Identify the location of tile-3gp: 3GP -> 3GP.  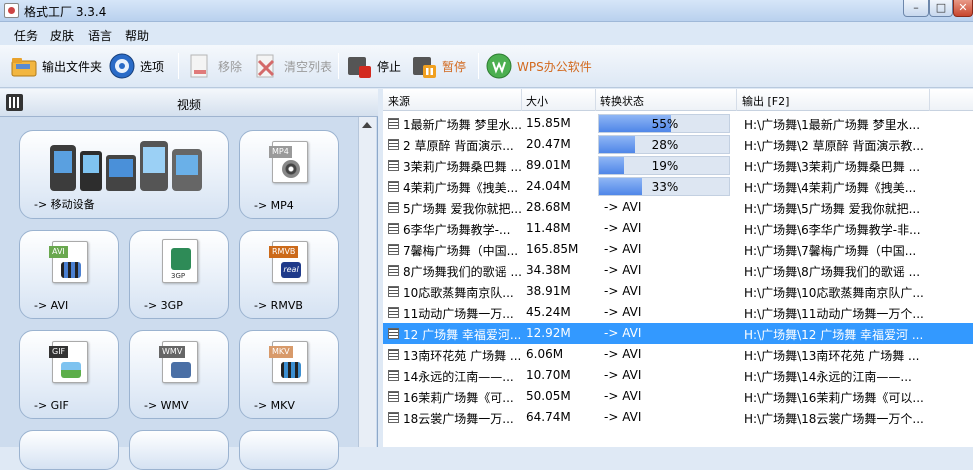
(179, 274).